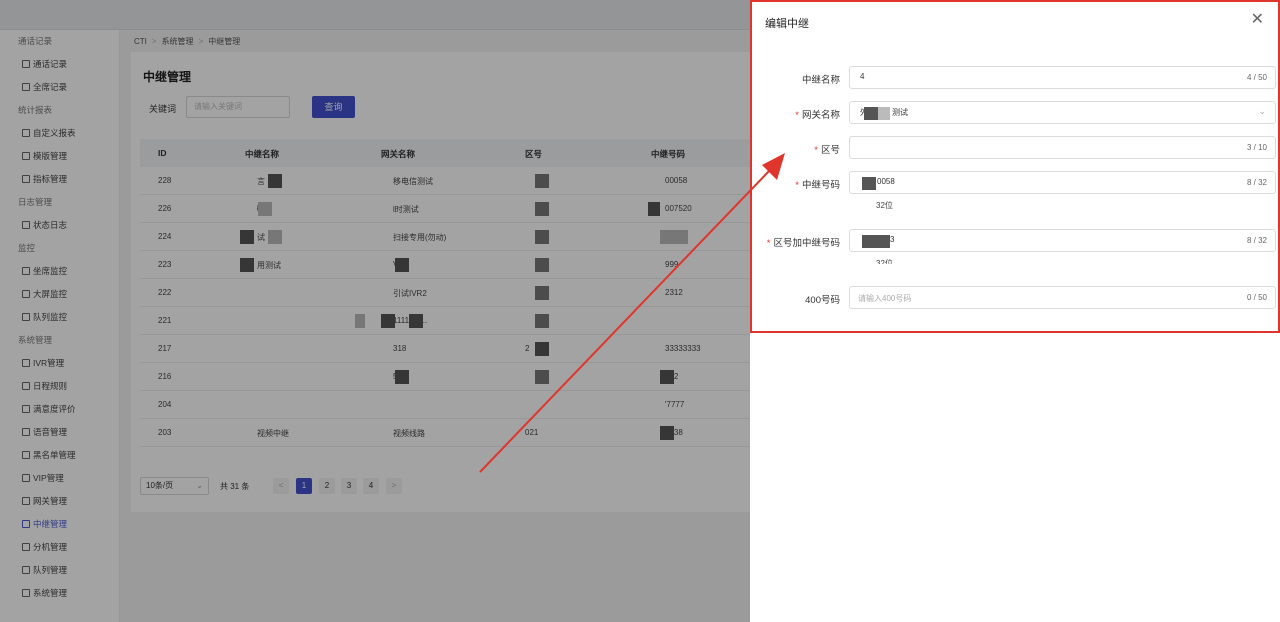 Image resolution: width=1280 pixels, height=622 pixels. Describe the element at coordinates (900, 112) in the screenshot. I see `gateway-name-suffix: 测试` at that location.